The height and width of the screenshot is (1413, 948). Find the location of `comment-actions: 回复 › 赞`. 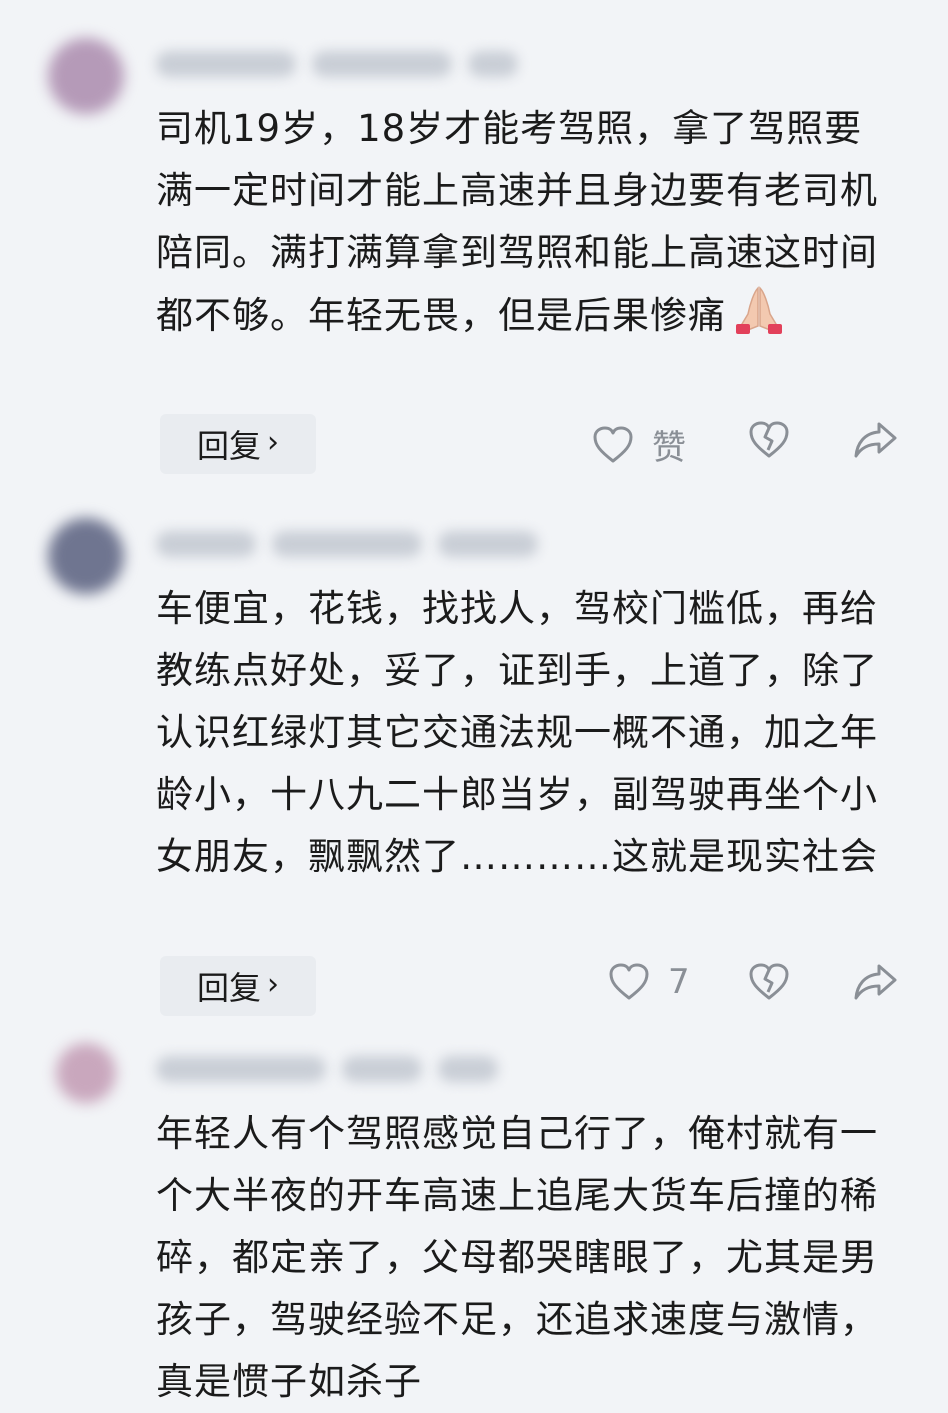

comment-actions: 回复 › 赞 is located at coordinates (474, 446).